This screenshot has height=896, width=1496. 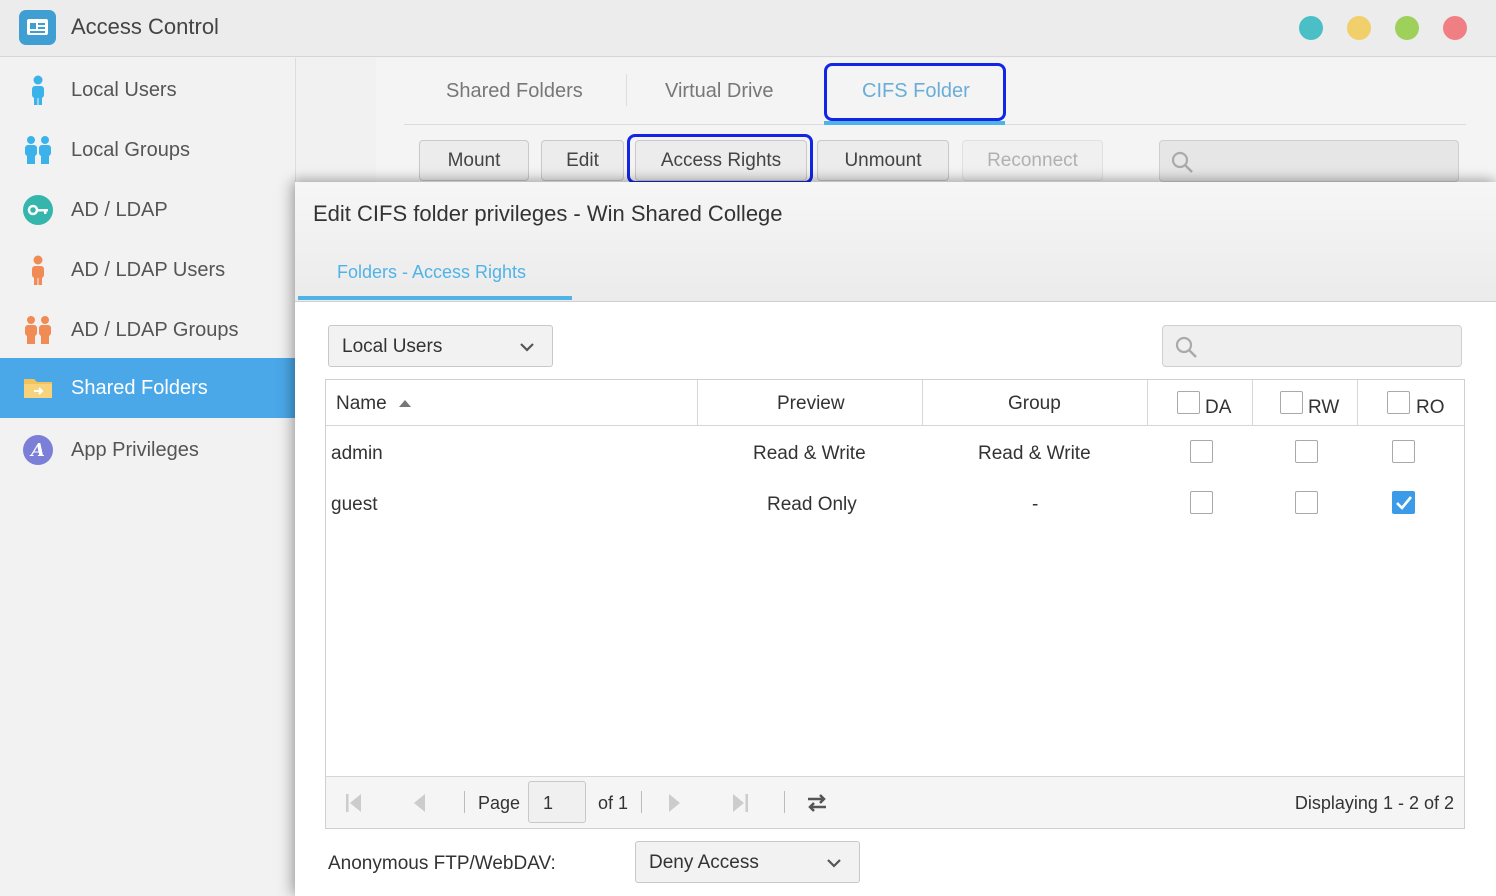 I want to click on app-title: Access Control, so click(x=145, y=26).